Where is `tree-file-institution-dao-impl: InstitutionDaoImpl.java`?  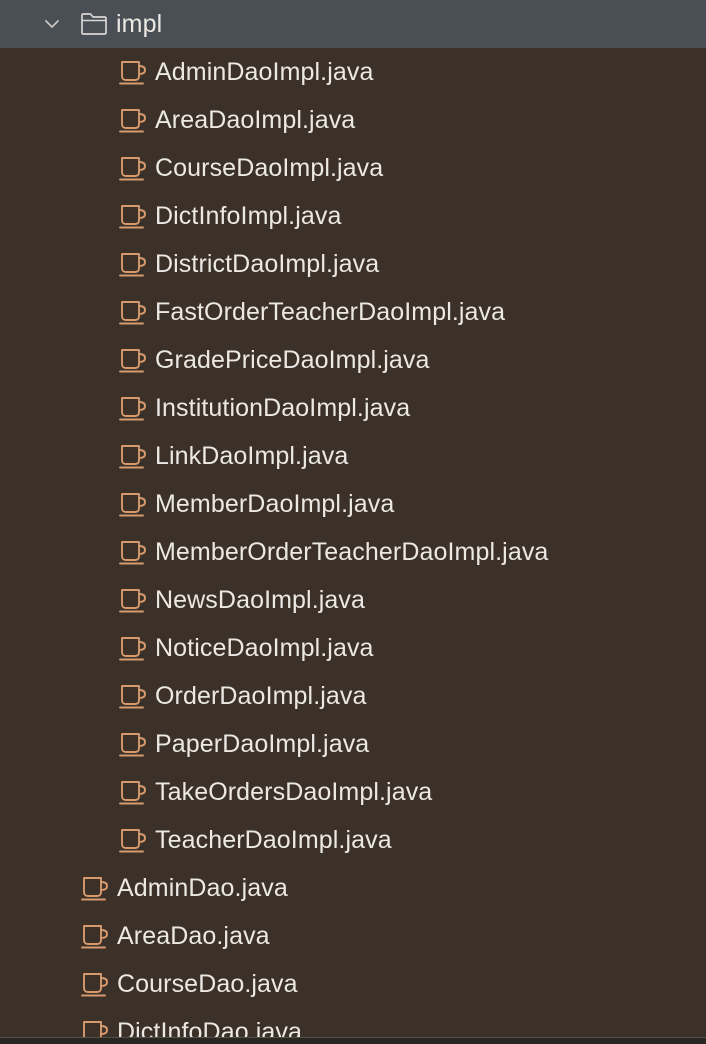 tree-file-institution-dao-impl: InstitutionDaoImpl.java is located at coordinates (353, 408).